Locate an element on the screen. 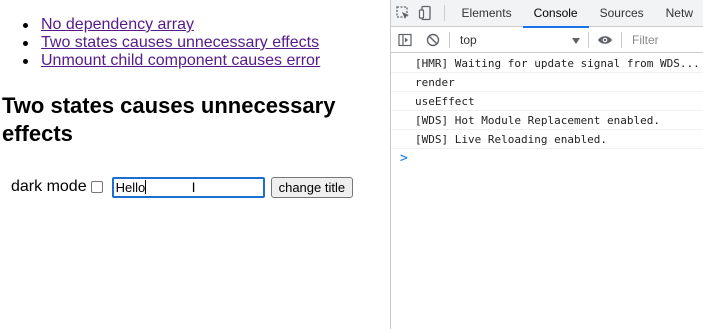 The image size is (703, 329). dropdown-arrow-icon is located at coordinates (576, 40).